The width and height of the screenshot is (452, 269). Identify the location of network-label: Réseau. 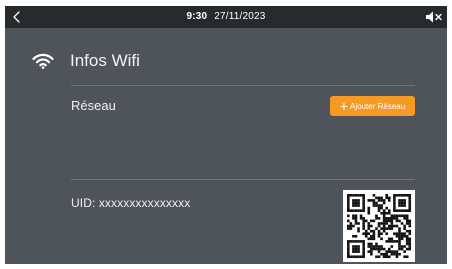
(93, 105).